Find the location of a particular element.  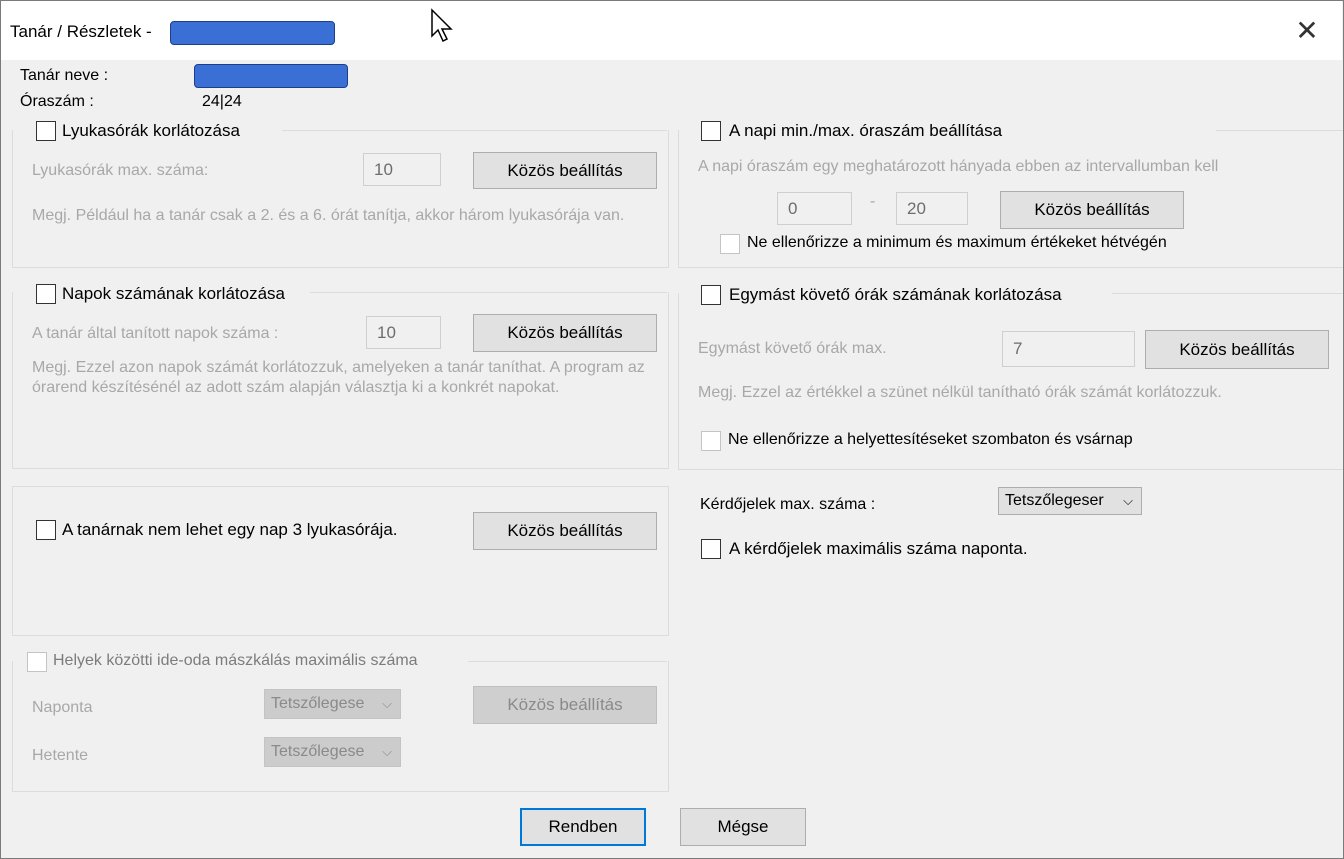

consecutive-max-input: 7 is located at coordinates (1068, 349).